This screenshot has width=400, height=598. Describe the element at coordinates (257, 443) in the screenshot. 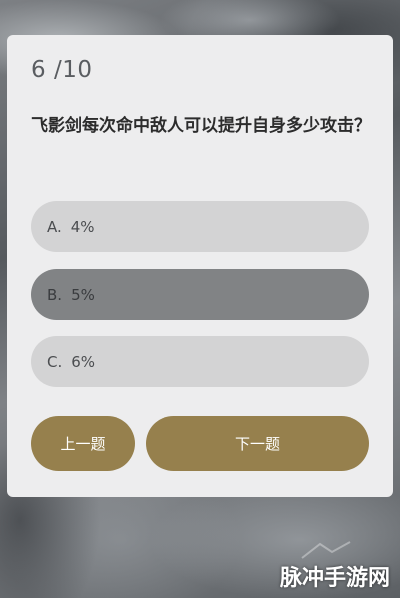

I see `next-question-button: 下一题` at that location.